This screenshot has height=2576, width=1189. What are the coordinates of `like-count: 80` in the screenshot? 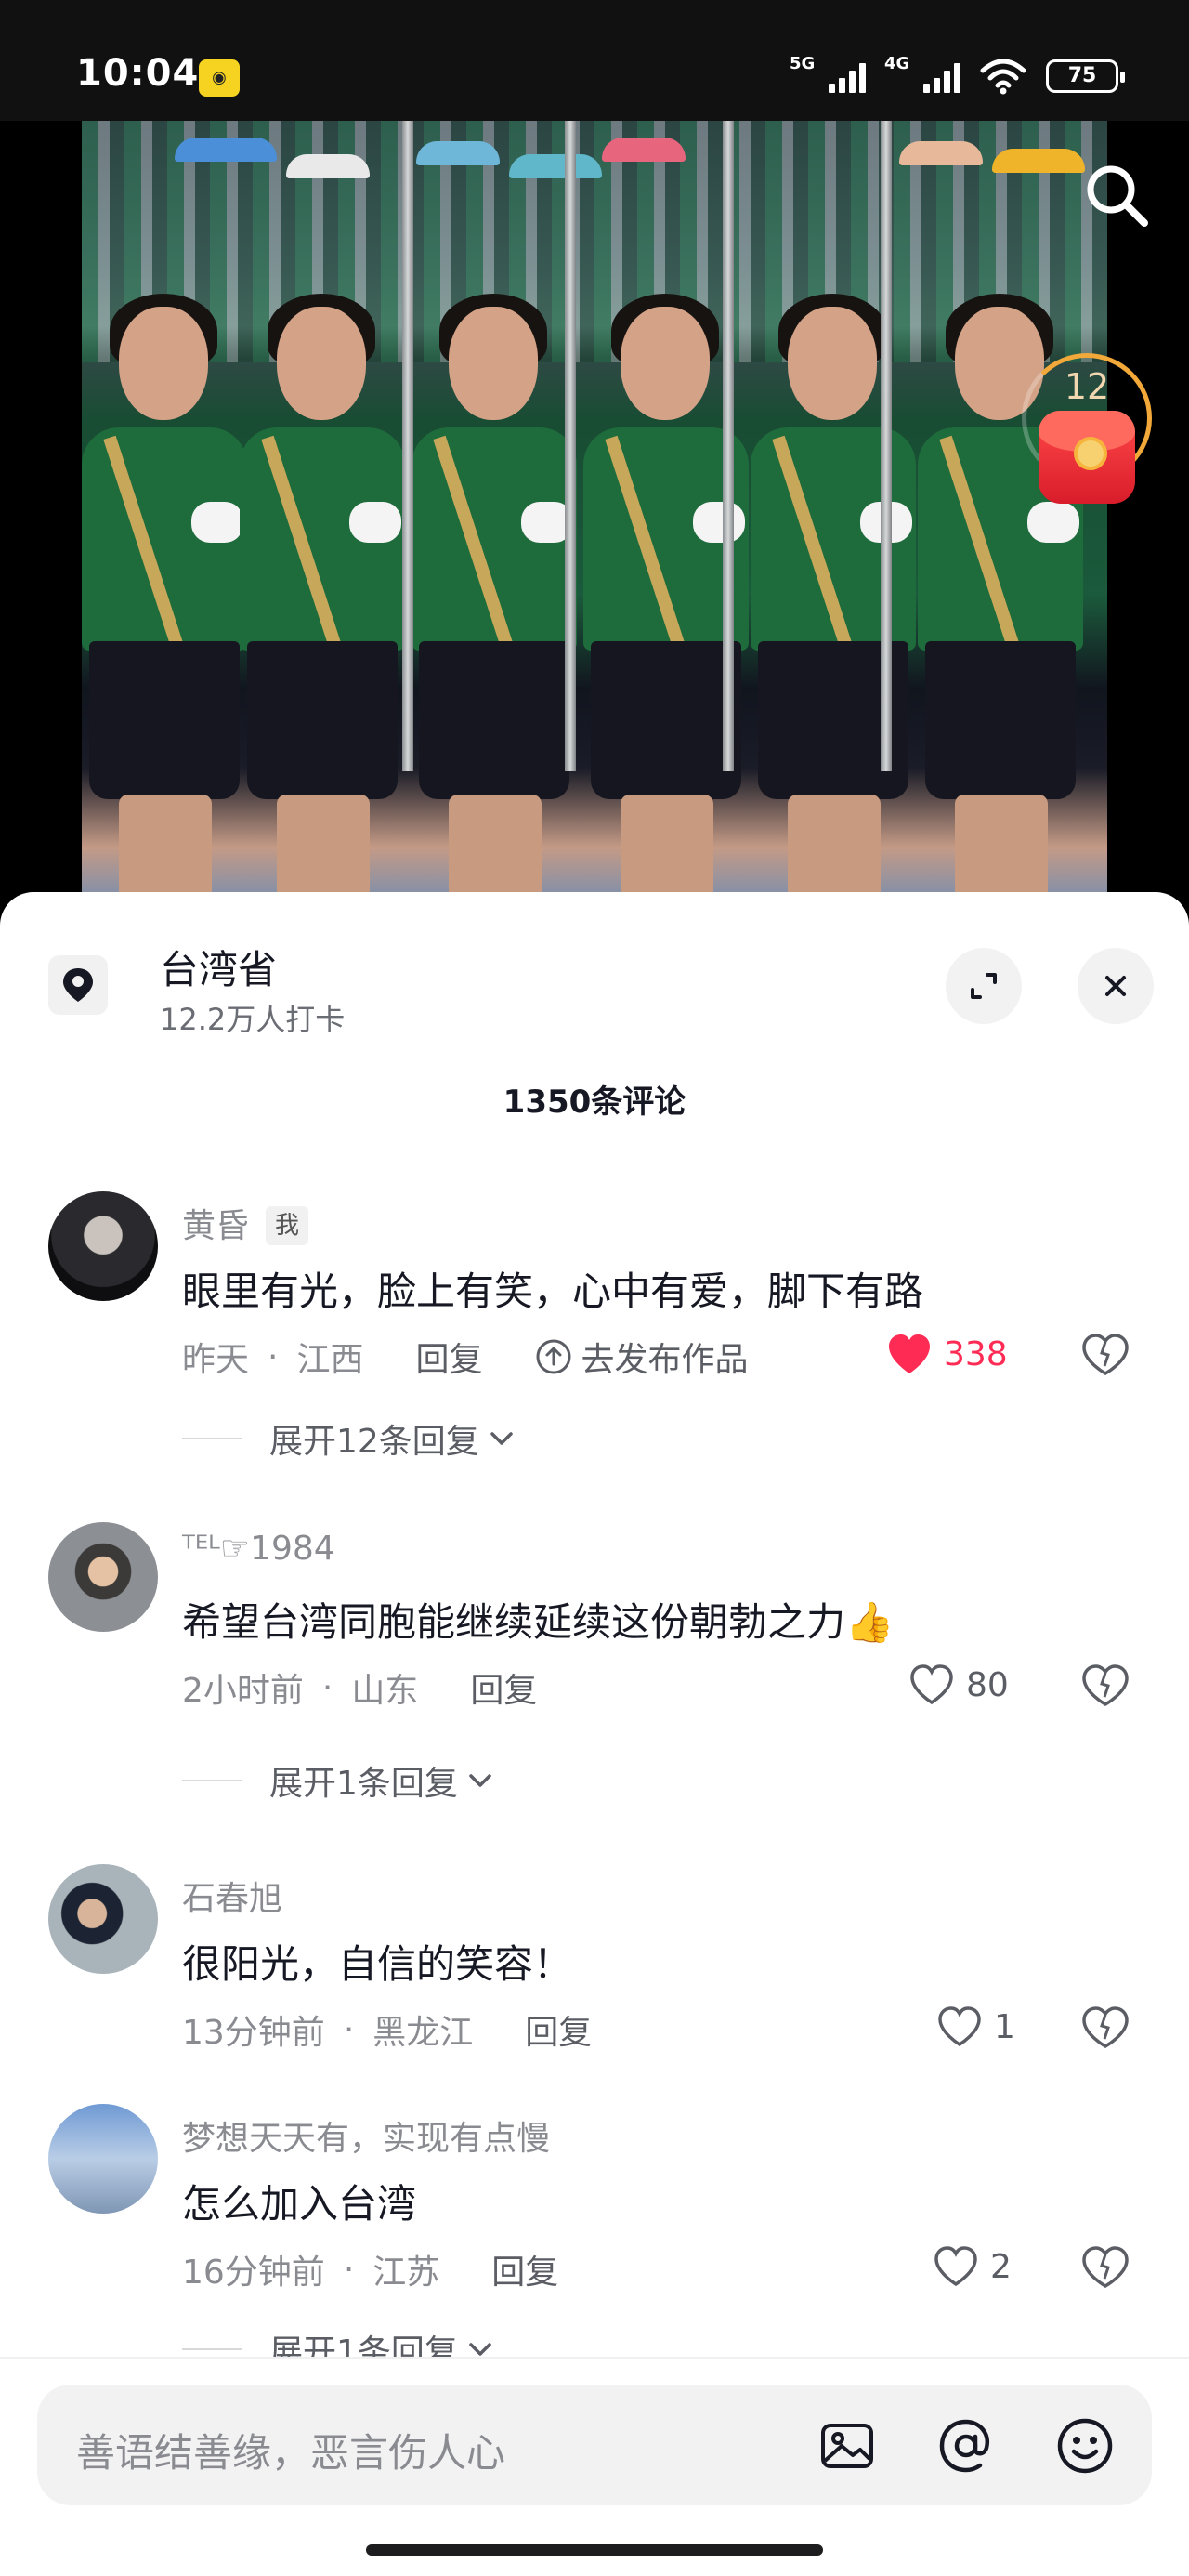 It's located at (988, 1684).